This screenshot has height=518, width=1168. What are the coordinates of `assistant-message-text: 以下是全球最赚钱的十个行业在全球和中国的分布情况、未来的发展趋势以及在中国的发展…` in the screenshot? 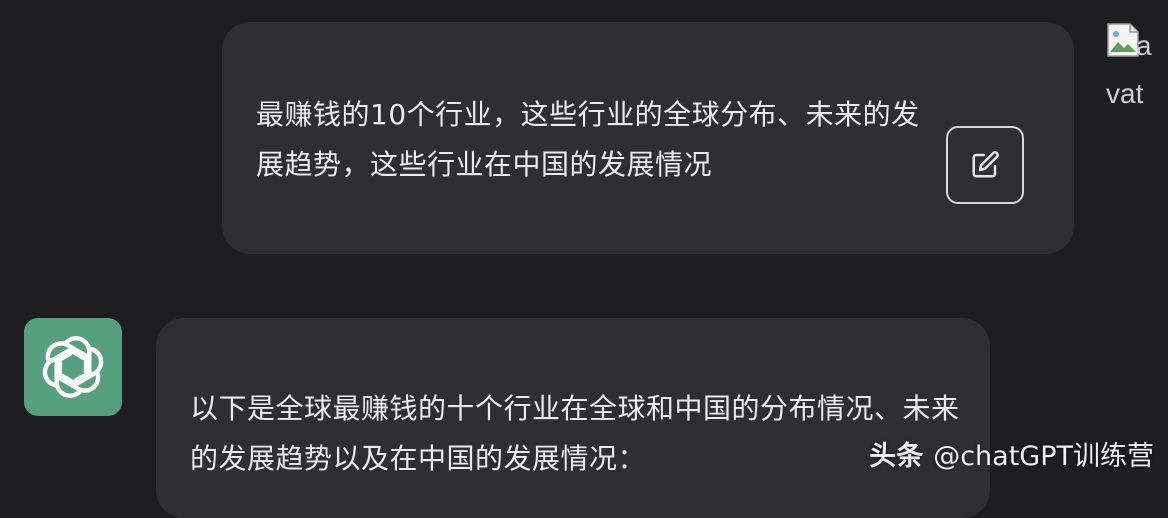 It's located at (575, 433).